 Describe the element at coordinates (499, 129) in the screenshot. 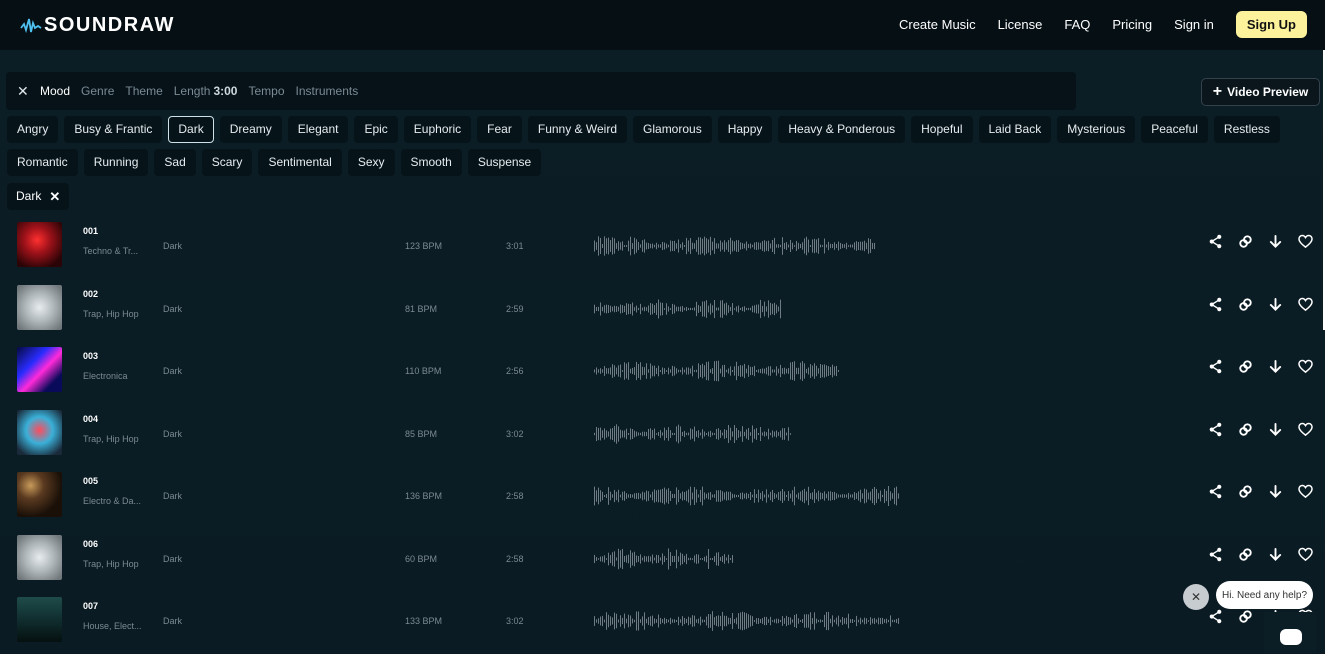

I see `mood-chip-fear: Fear` at that location.